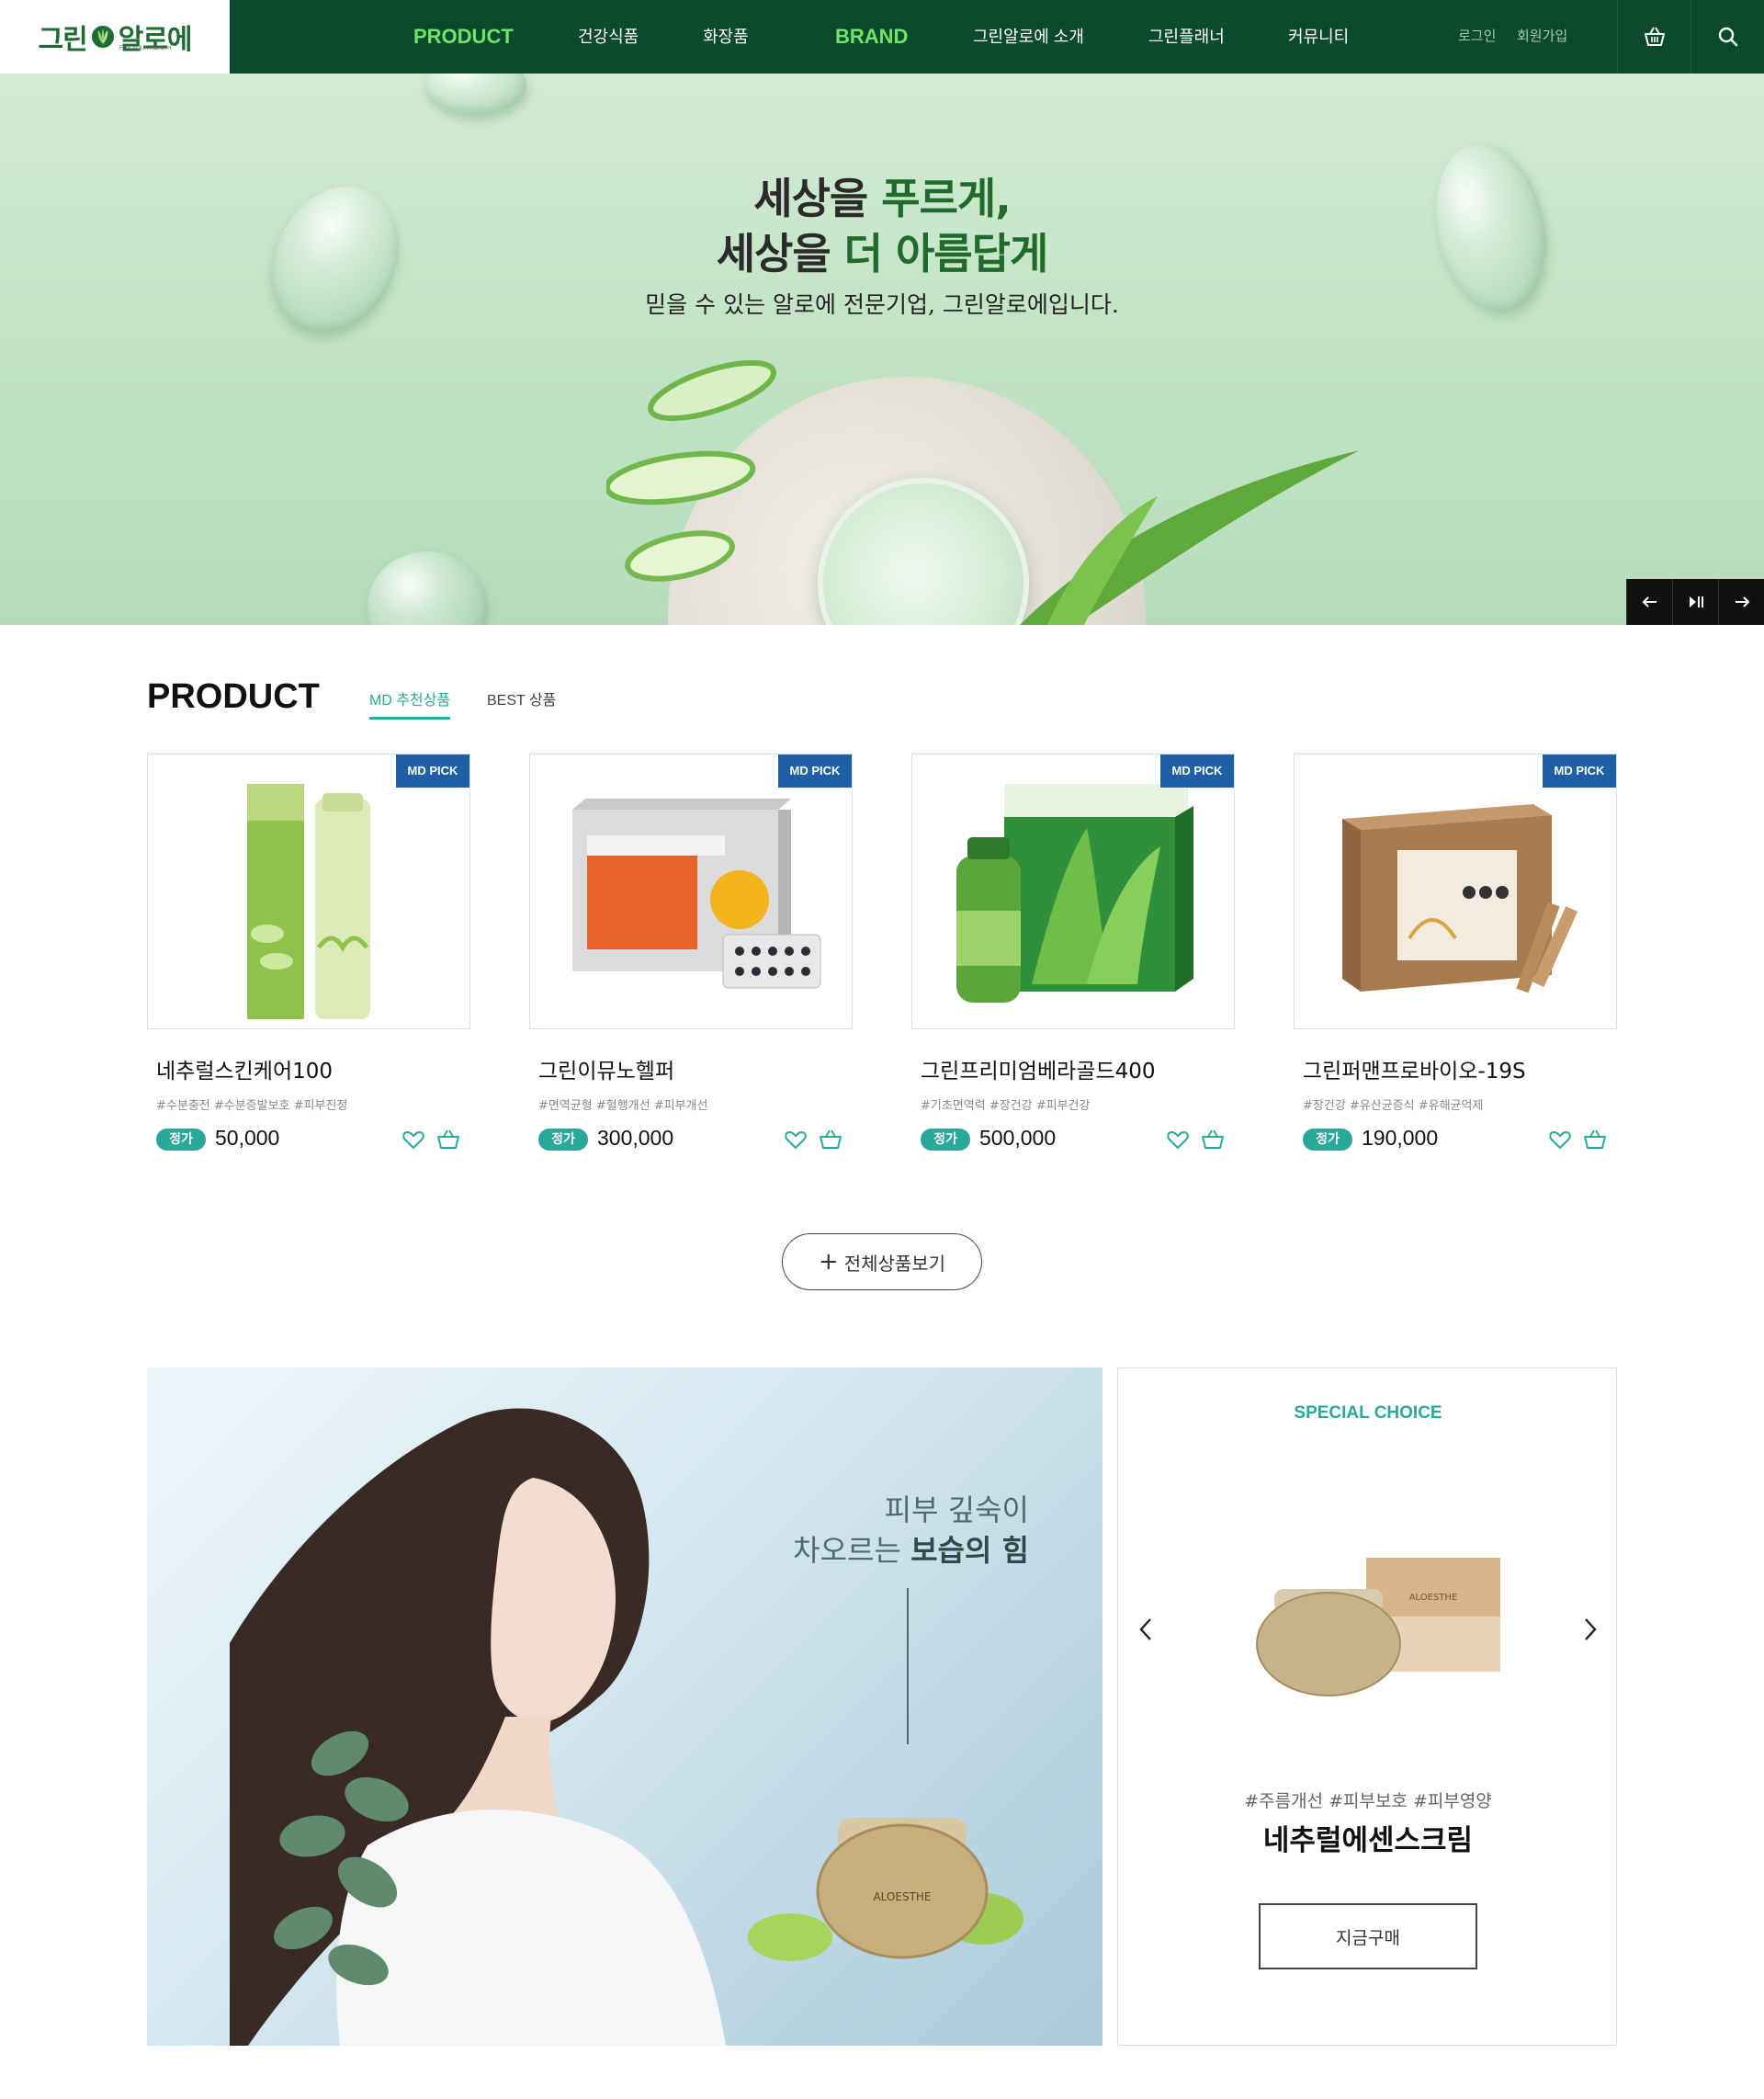 This screenshot has width=1764, height=2099. Describe the element at coordinates (635, 1138) in the screenshot. I see `product-price: 300,000` at that location.